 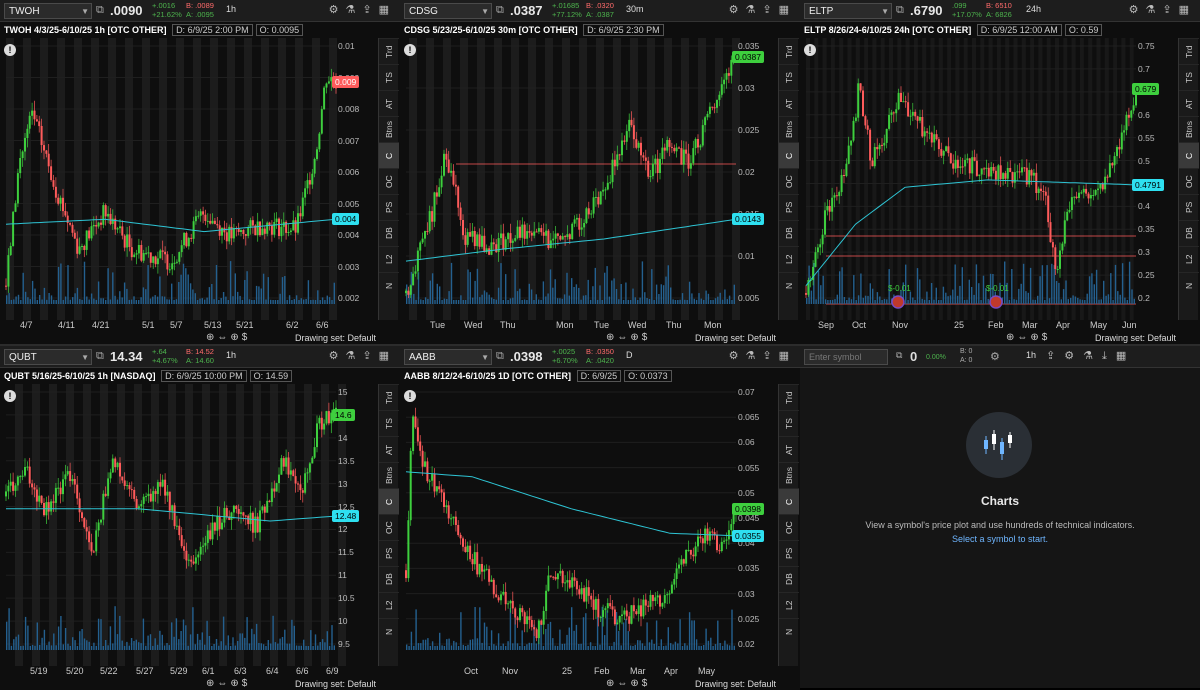 What do you see at coordinates (448, 11) in the screenshot?
I see `symbol-selector: CDSG ▼` at bounding box center [448, 11].